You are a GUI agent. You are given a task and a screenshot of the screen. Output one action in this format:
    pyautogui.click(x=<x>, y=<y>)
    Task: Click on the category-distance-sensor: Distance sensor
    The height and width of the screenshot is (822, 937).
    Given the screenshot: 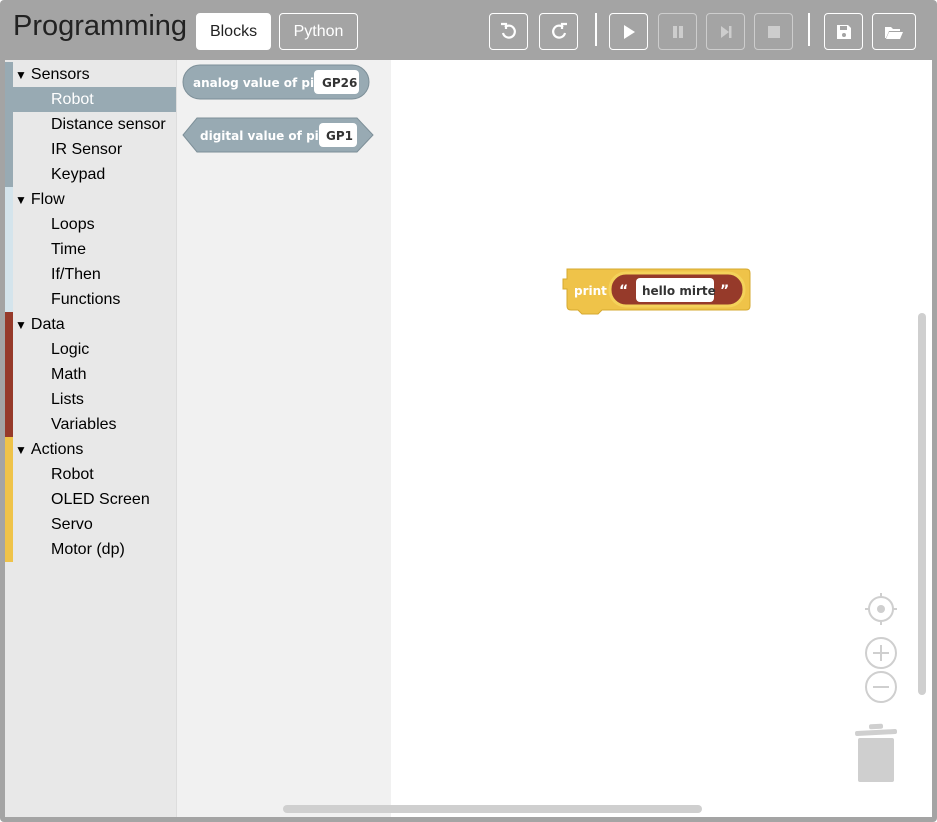 What is the action you would take?
    pyautogui.click(x=90, y=124)
    